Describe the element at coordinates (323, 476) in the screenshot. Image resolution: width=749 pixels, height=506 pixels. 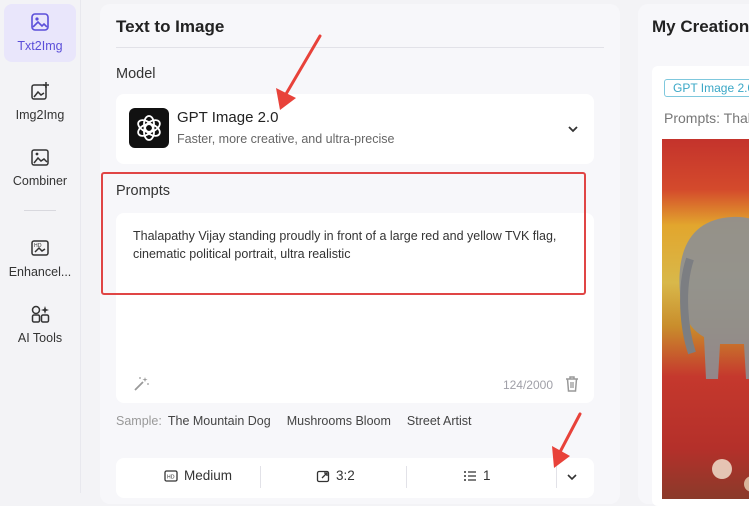
I see `aspect-ratio-icon` at that location.